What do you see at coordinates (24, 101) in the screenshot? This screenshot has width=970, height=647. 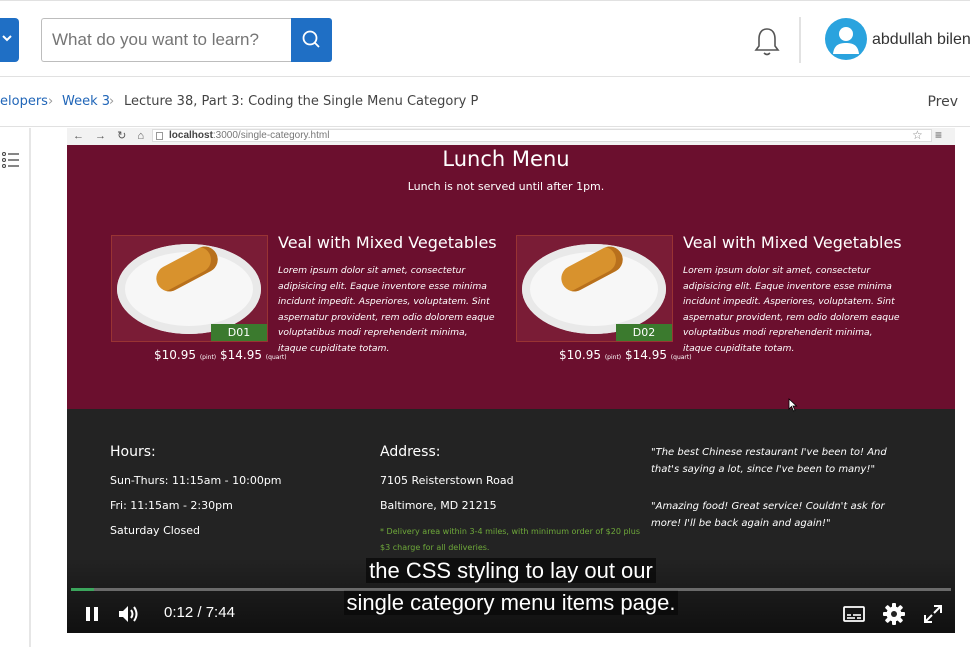 I see `breadcrumb-course-link: elopers` at bounding box center [24, 101].